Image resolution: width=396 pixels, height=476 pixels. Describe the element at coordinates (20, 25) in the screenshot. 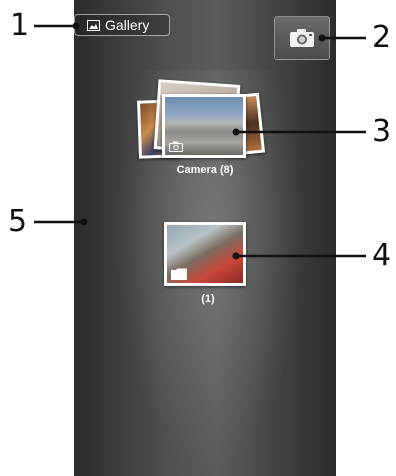

I see `callout-1: 1` at that location.